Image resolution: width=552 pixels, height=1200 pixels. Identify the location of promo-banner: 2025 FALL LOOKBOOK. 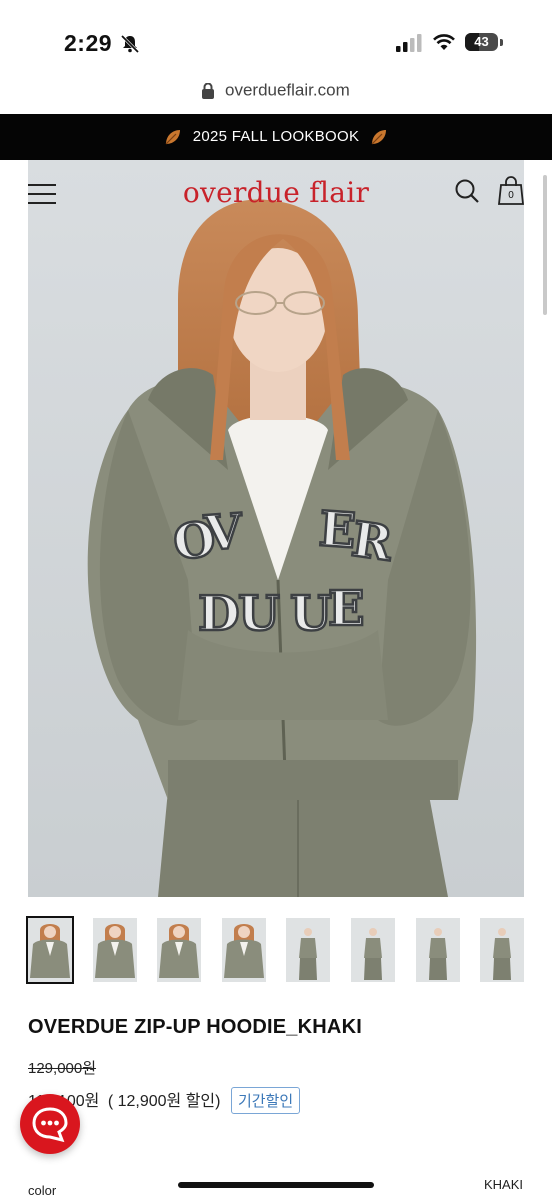
(276, 137).